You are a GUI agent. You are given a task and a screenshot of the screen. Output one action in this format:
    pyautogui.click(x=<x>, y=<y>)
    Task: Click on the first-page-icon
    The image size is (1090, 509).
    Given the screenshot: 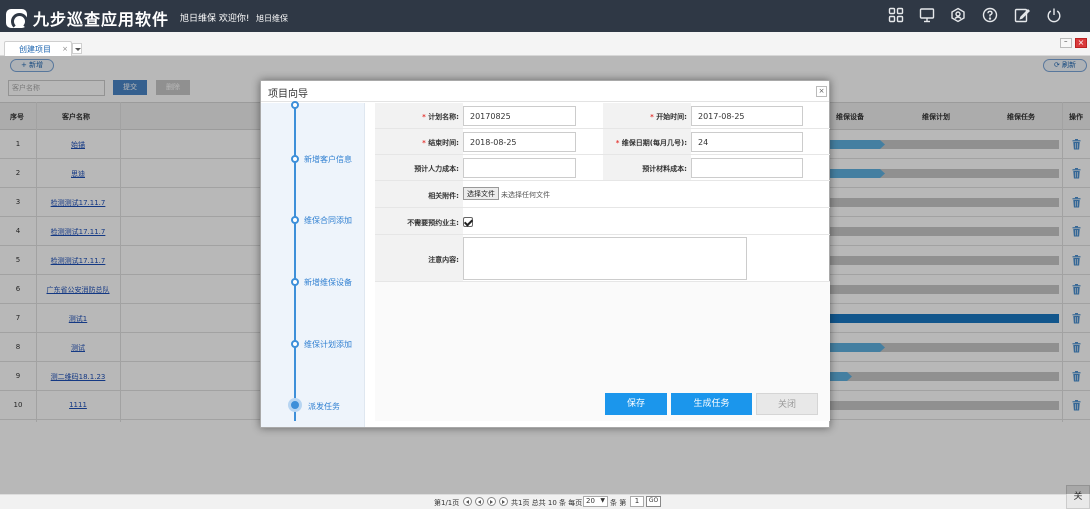 What is the action you would take?
    pyautogui.click(x=467, y=501)
    